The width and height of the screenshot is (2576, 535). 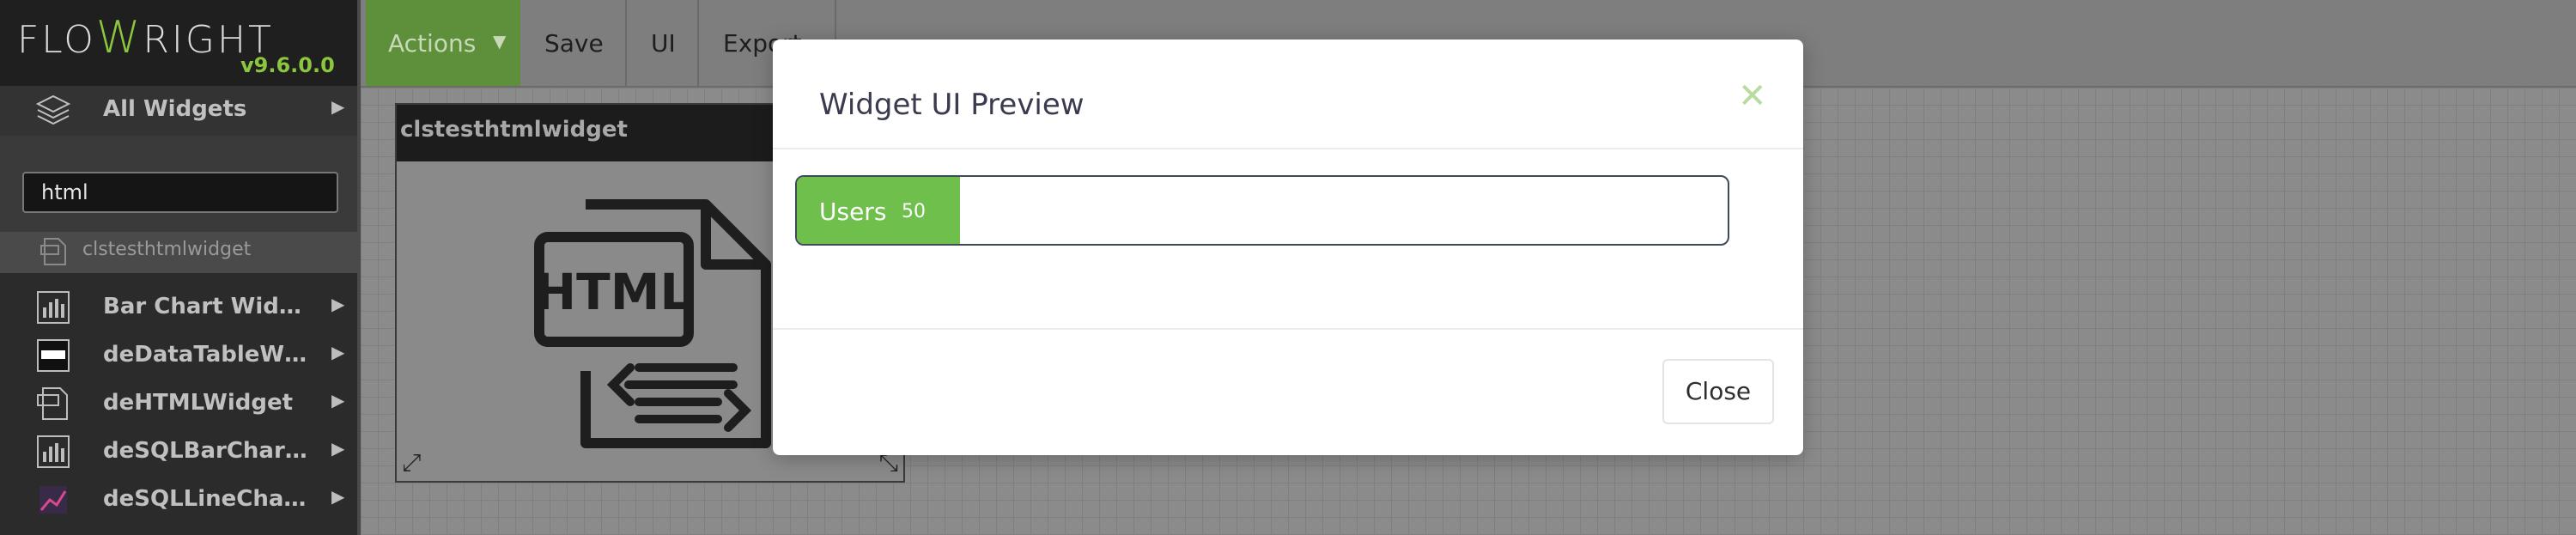 I want to click on sidebar-item-de-html-widget: deHTMLWidget ▶, so click(x=178, y=404).